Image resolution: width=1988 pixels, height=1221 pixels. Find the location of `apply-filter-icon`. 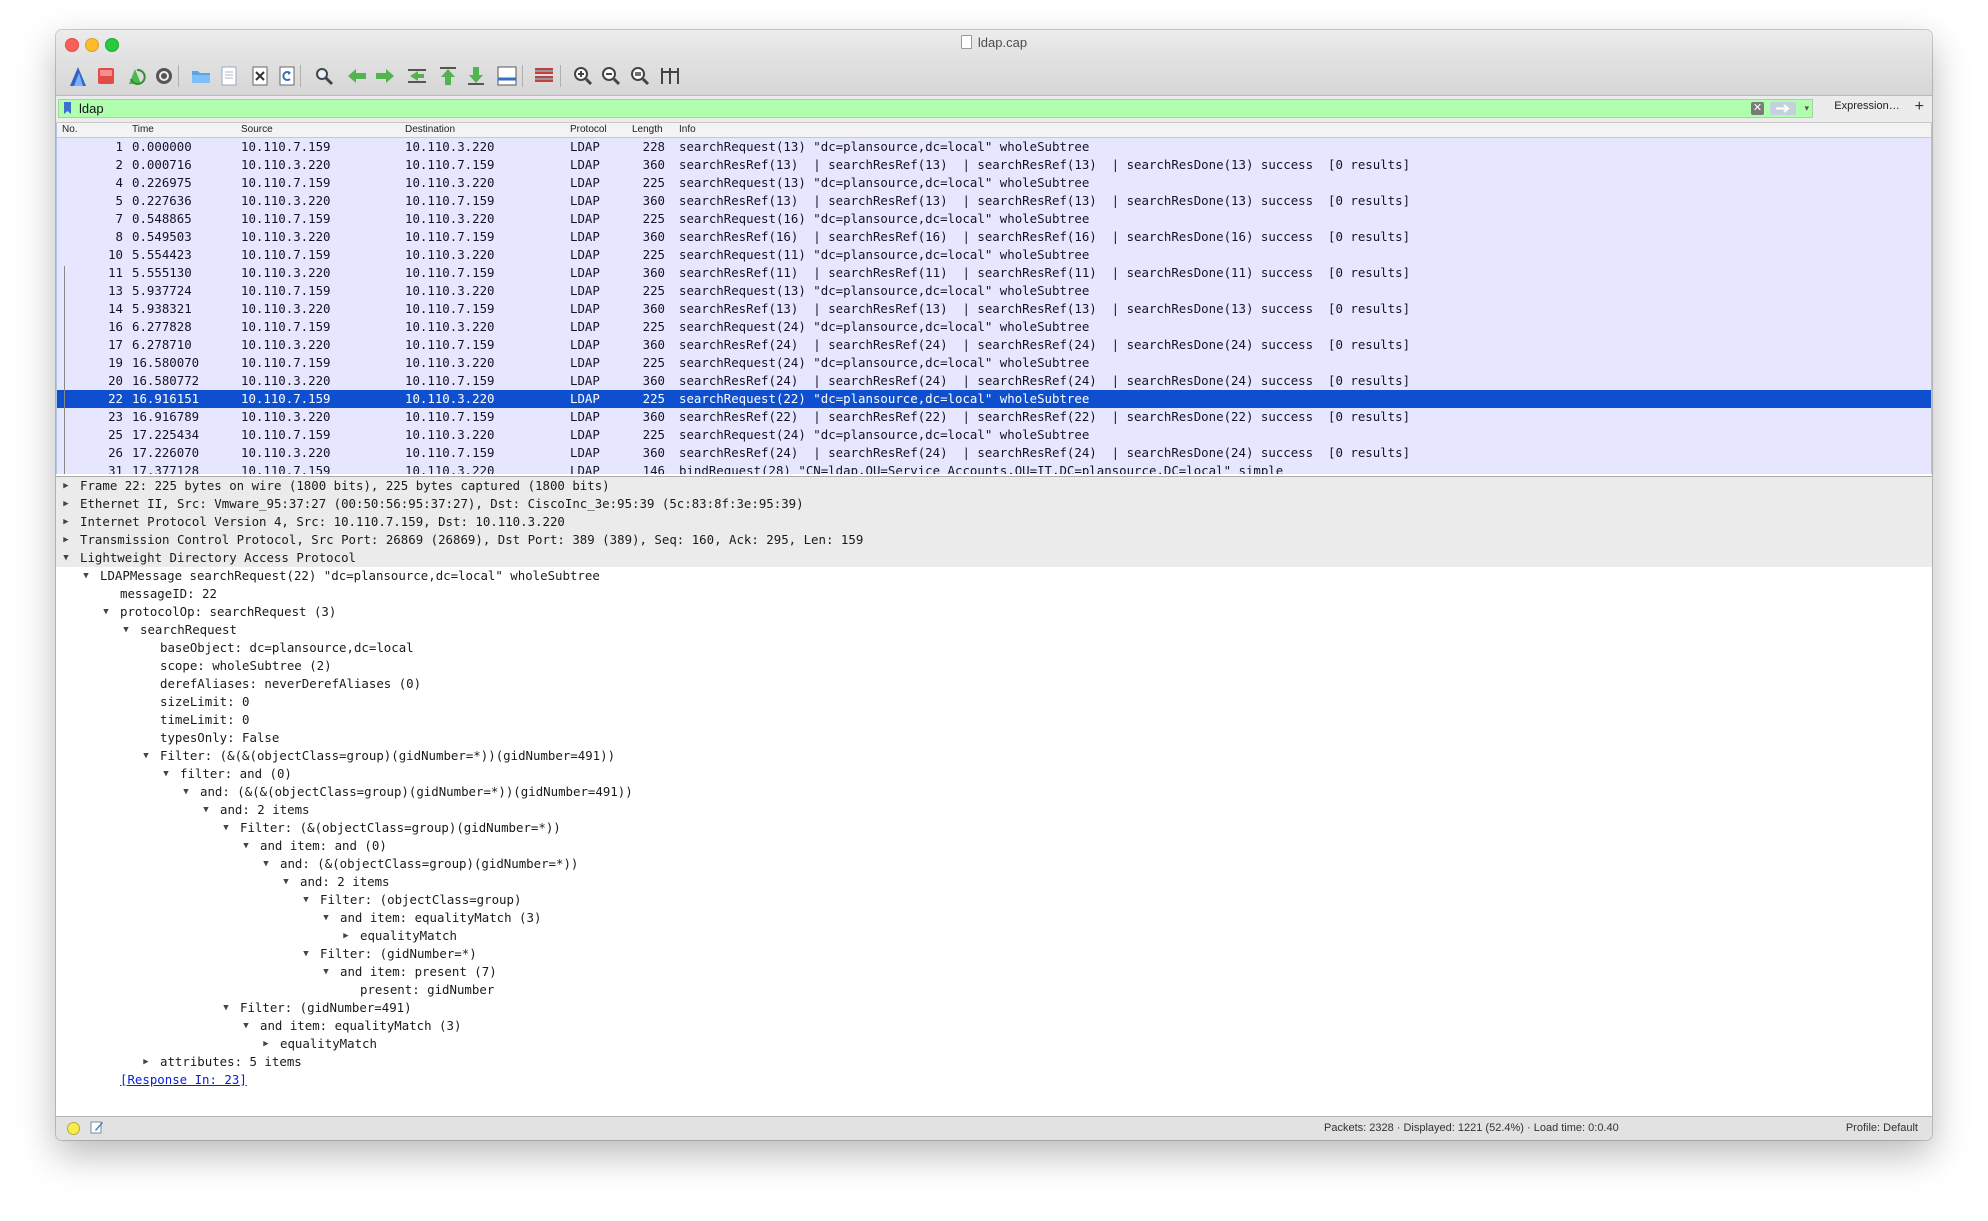

apply-filter-icon is located at coordinates (1783, 108).